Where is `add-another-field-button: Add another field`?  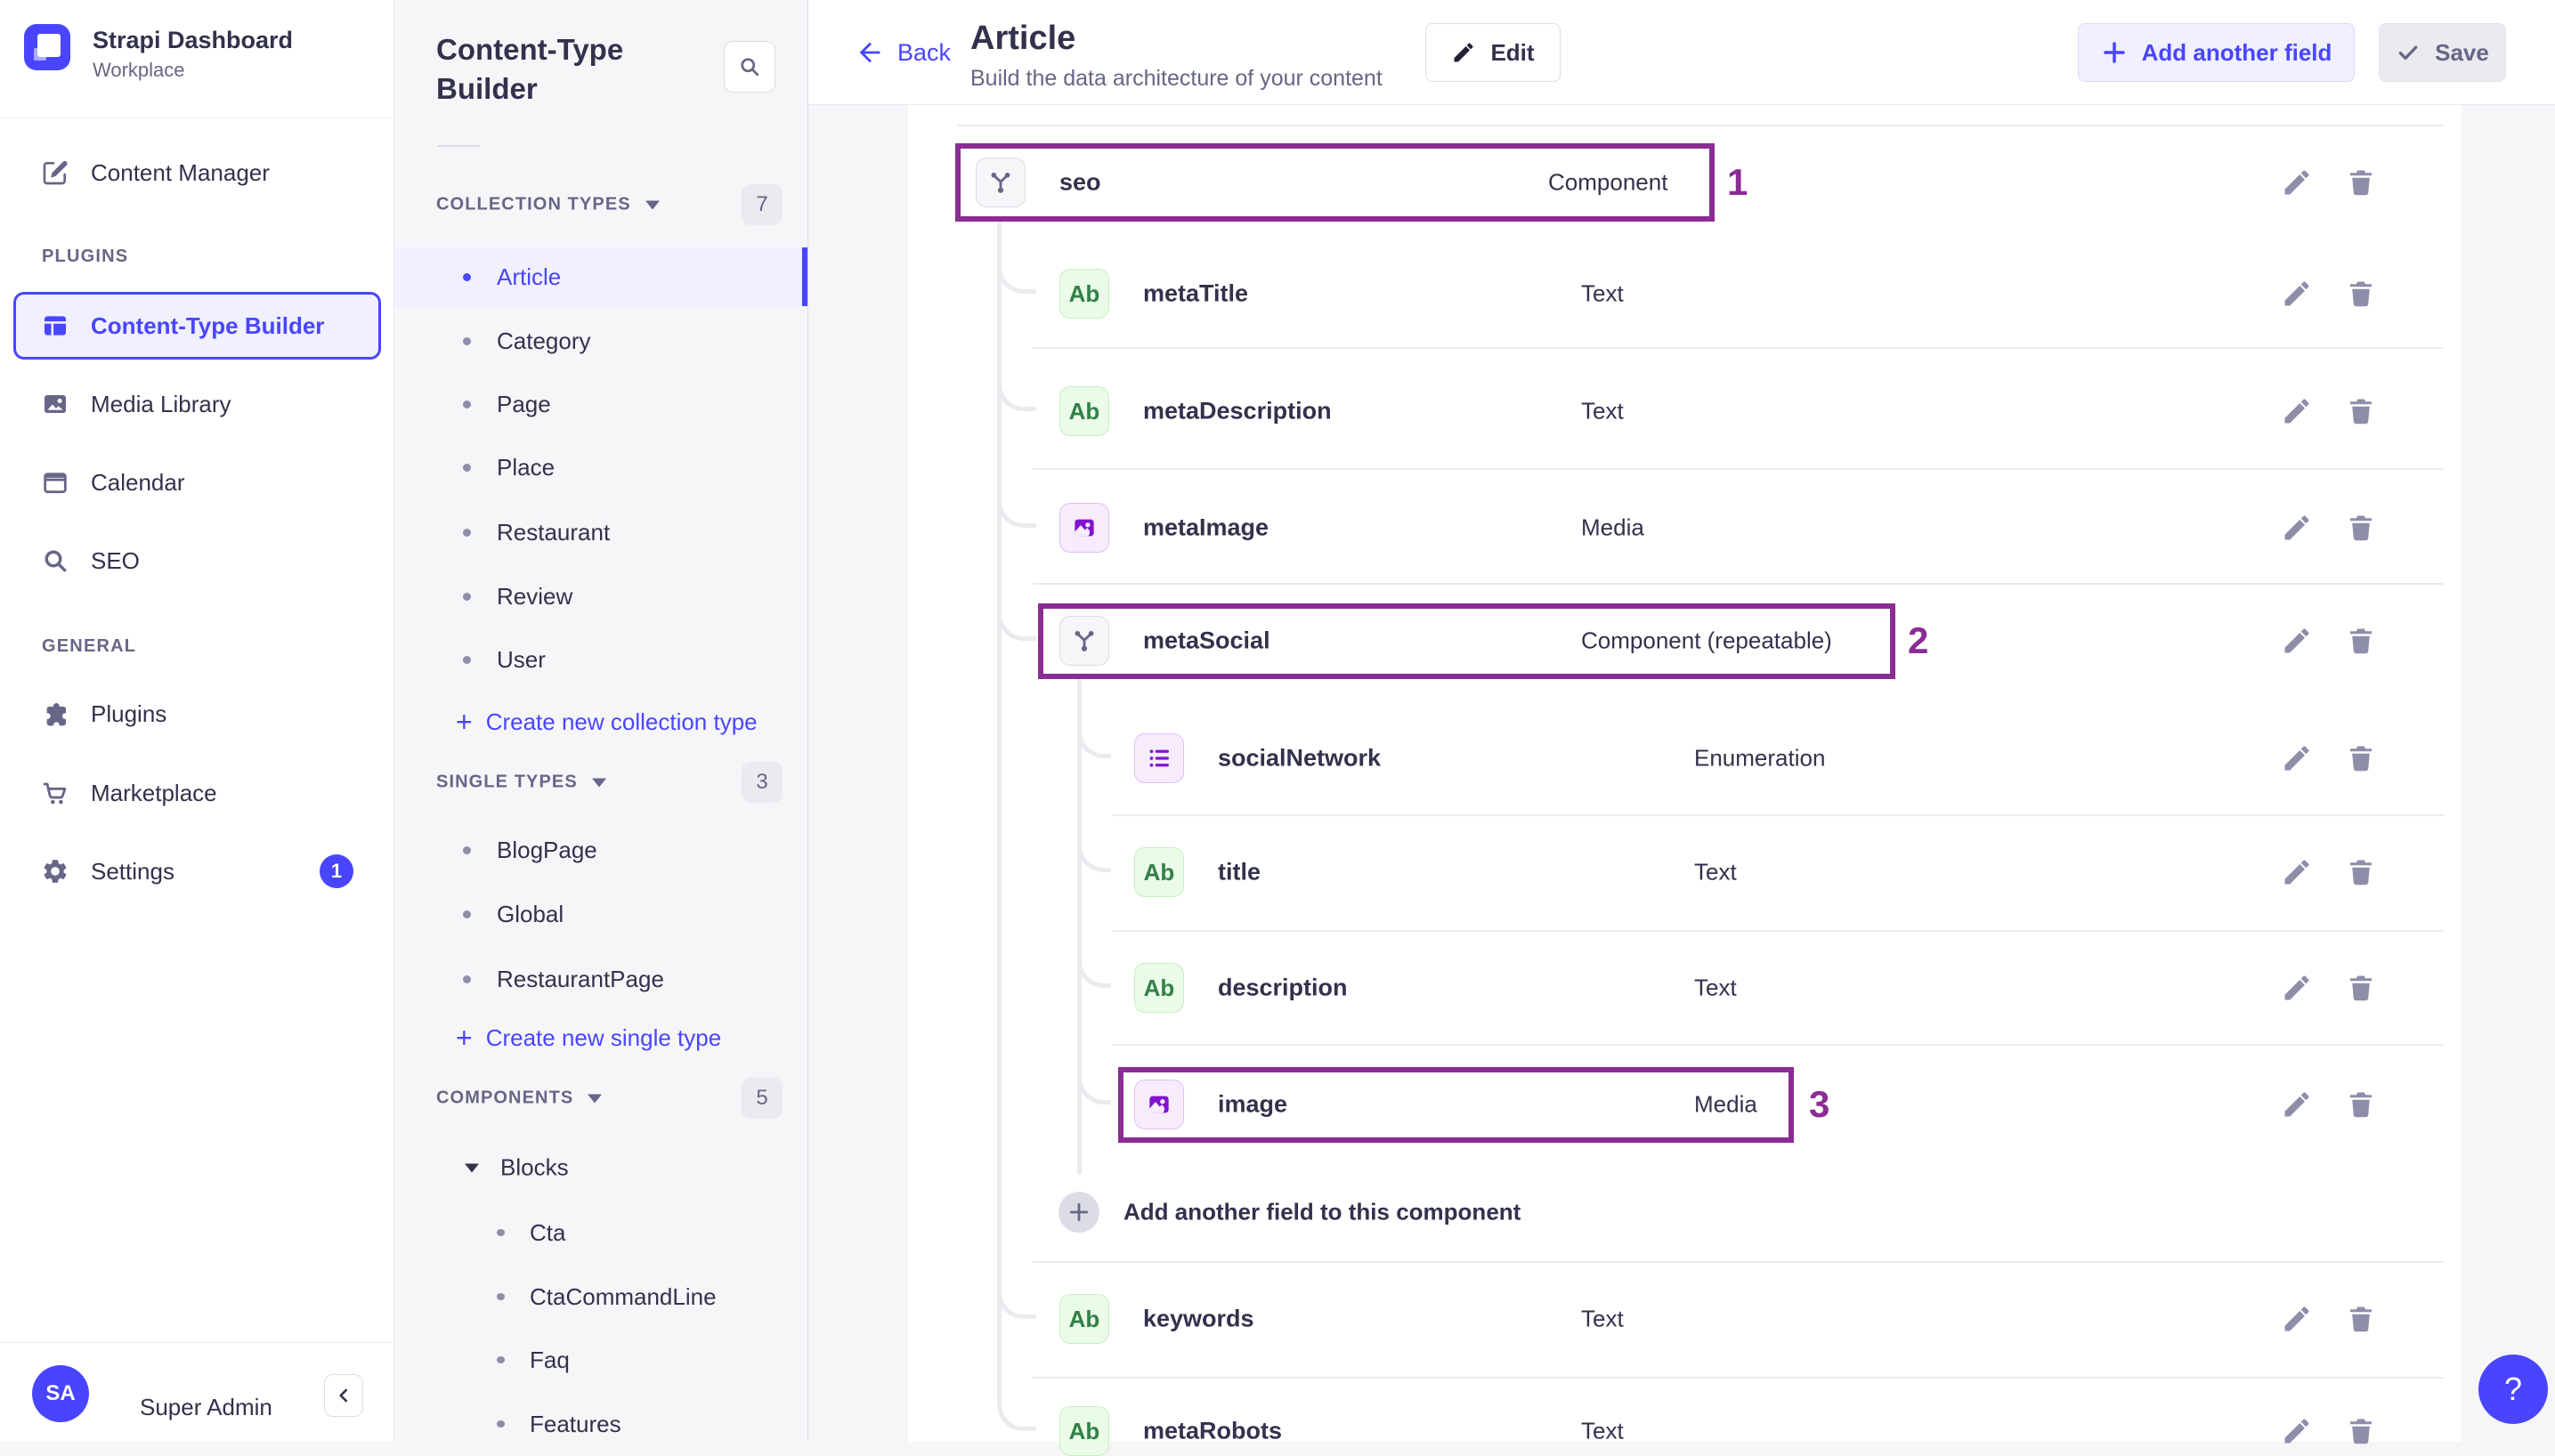
add-another-field-button: Add another field is located at coordinates (2216, 52).